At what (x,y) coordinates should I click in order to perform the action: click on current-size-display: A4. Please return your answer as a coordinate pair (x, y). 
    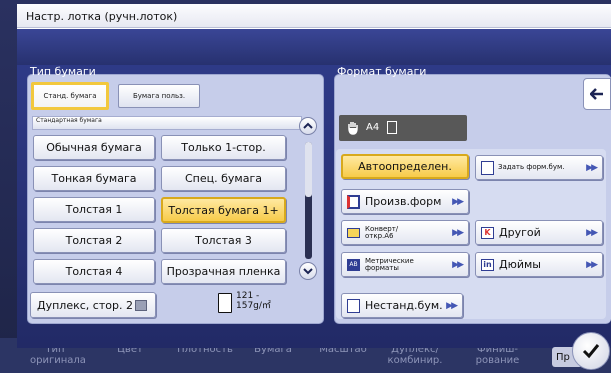
    Looking at the image, I should click on (403, 128).